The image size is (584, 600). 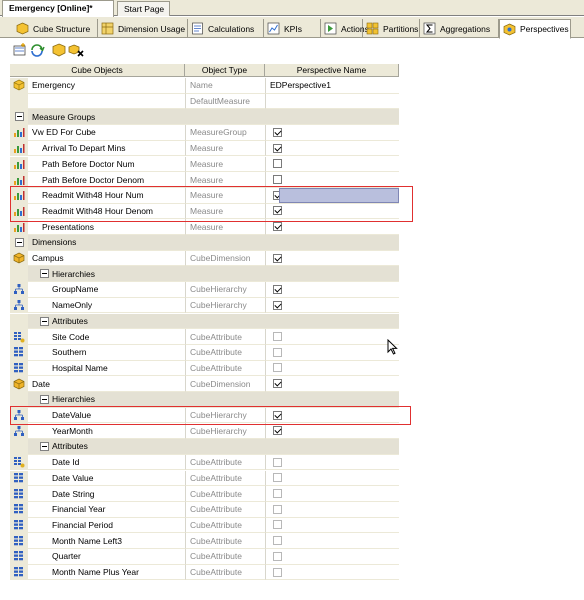 What do you see at coordinates (97, 70) in the screenshot?
I see `header-cube-objects: Cube Objects` at bounding box center [97, 70].